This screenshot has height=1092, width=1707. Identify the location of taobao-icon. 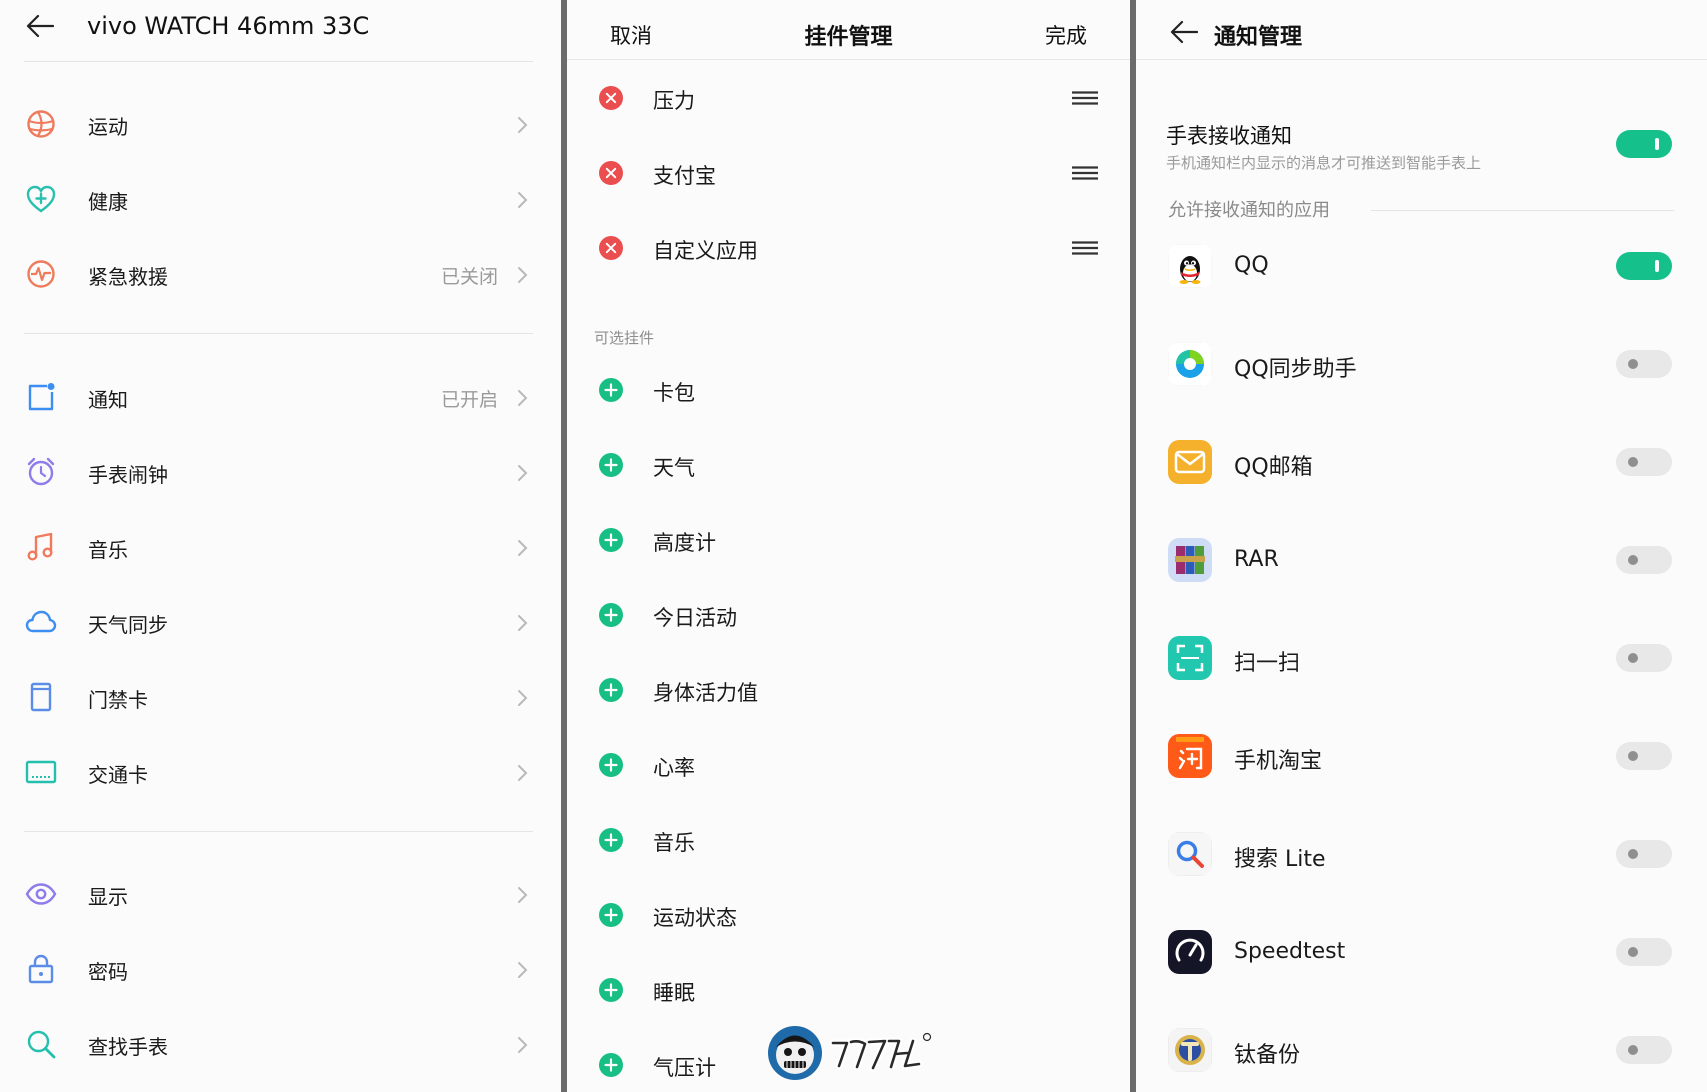
(1190, 756).